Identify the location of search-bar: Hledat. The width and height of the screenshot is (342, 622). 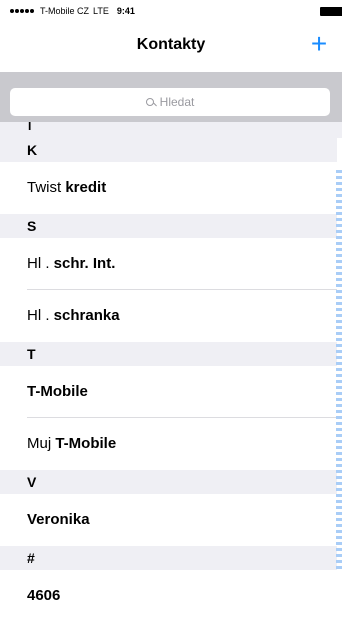
(171, 97).